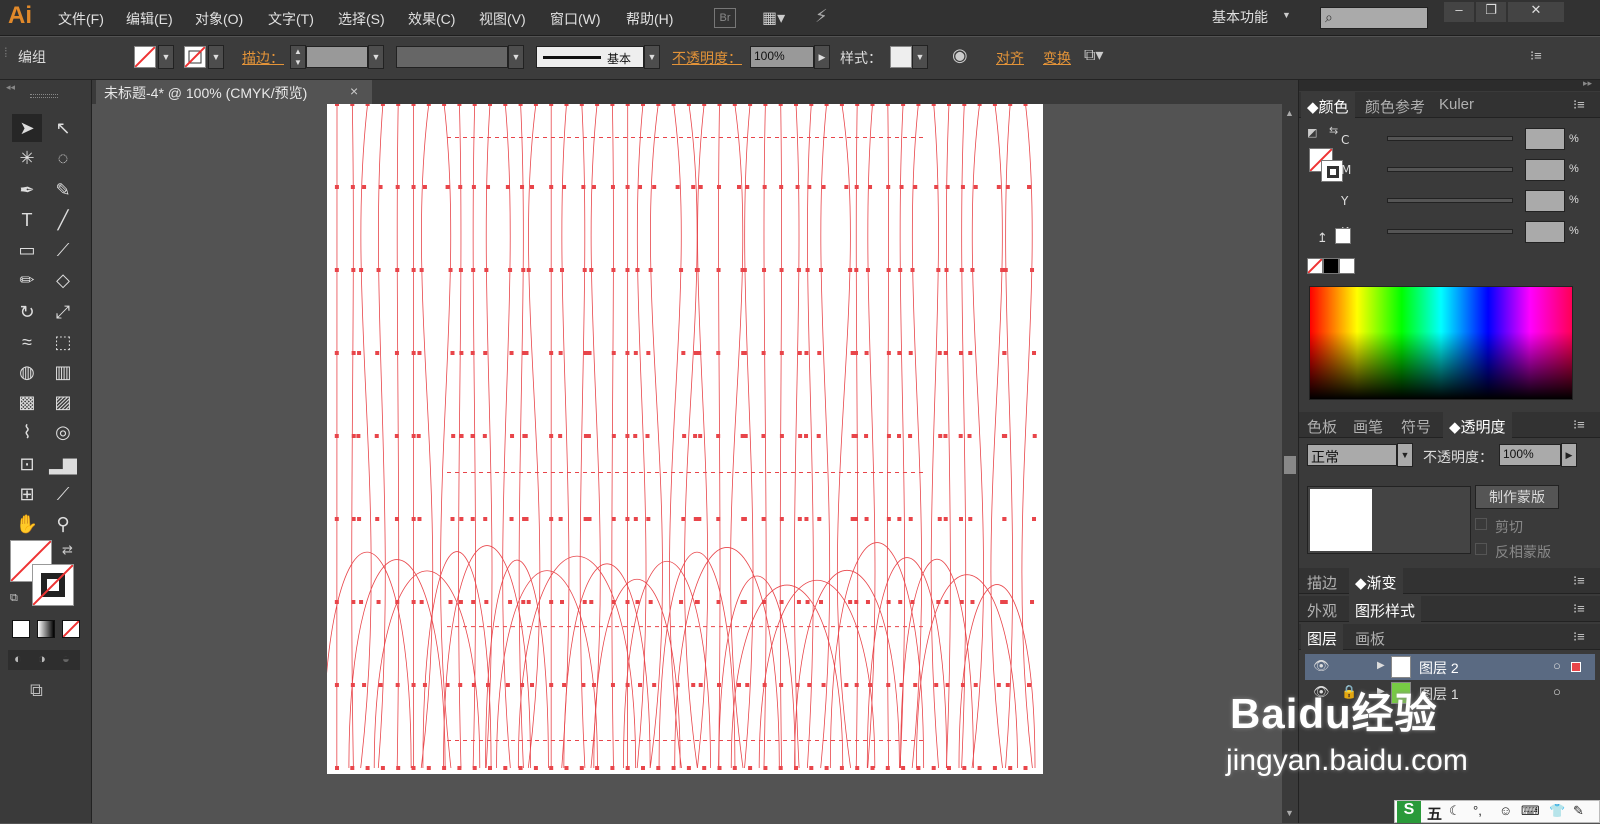 The image size is (1600, 824). What do you see at coordinates (298, 57) in the screenshot?
I see `stroke-weight-stepper: ▲▼` at bounding box center [298, 57].